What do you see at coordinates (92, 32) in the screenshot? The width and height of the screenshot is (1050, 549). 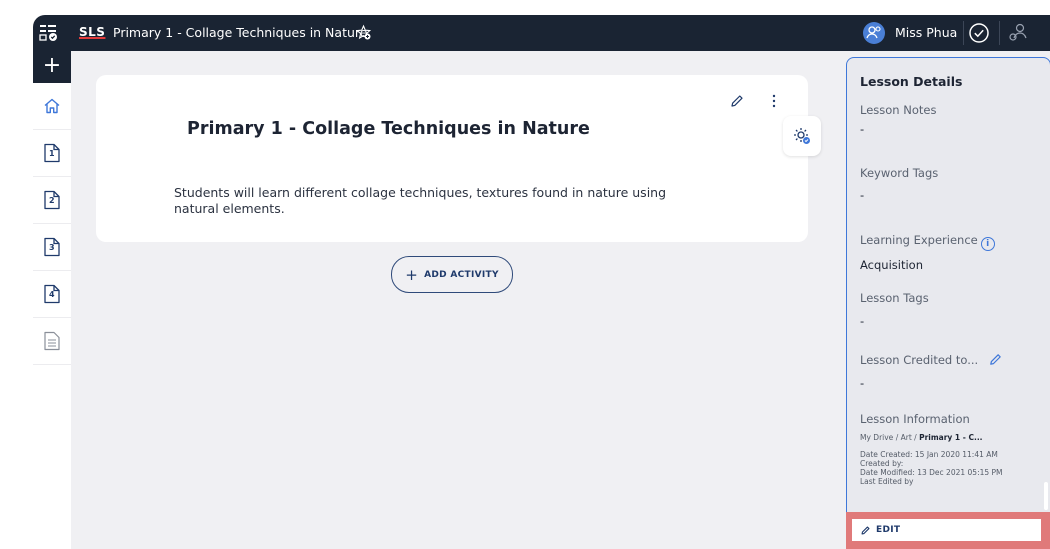 I see `sls-logo: SLS` at bounding box center [92, 32].